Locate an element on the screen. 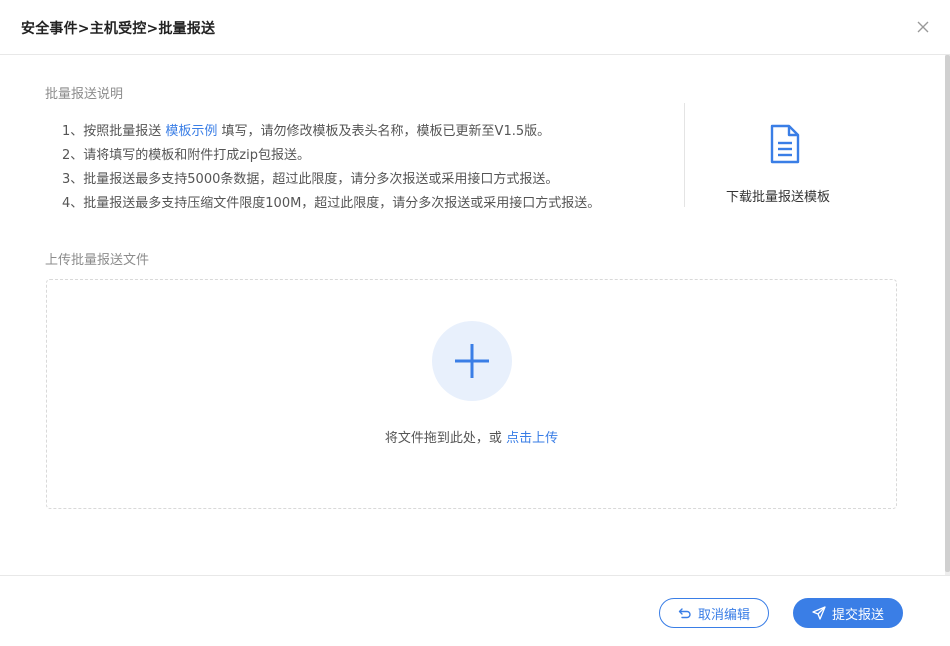 This screenshot has height=646, width=950. scrollbar is located at coordinates (947, 315).